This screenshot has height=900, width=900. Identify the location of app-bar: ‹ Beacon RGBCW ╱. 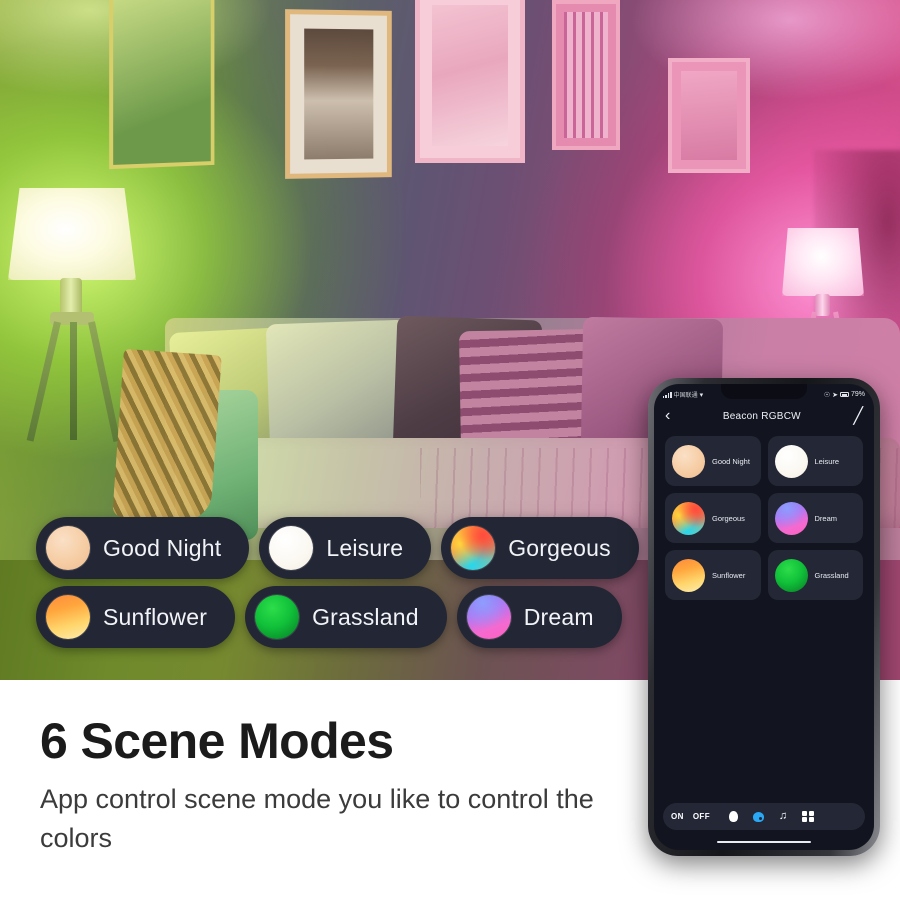
(764, 418).